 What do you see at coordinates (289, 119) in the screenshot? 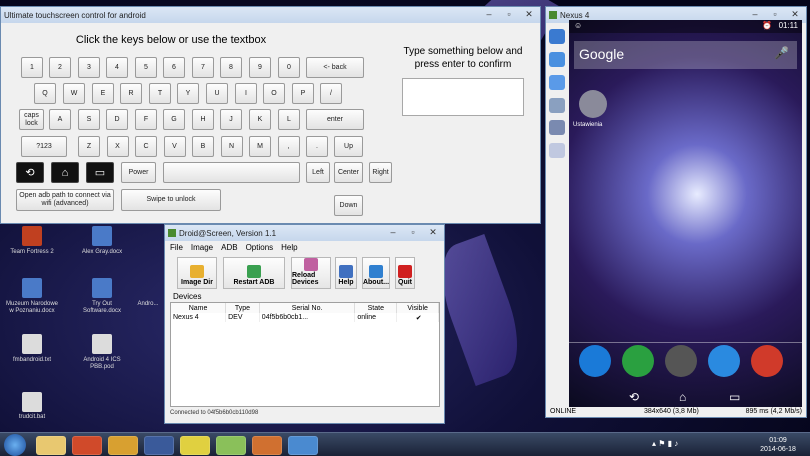
I see `key-2-9: L` at bounding box center [289, 119].